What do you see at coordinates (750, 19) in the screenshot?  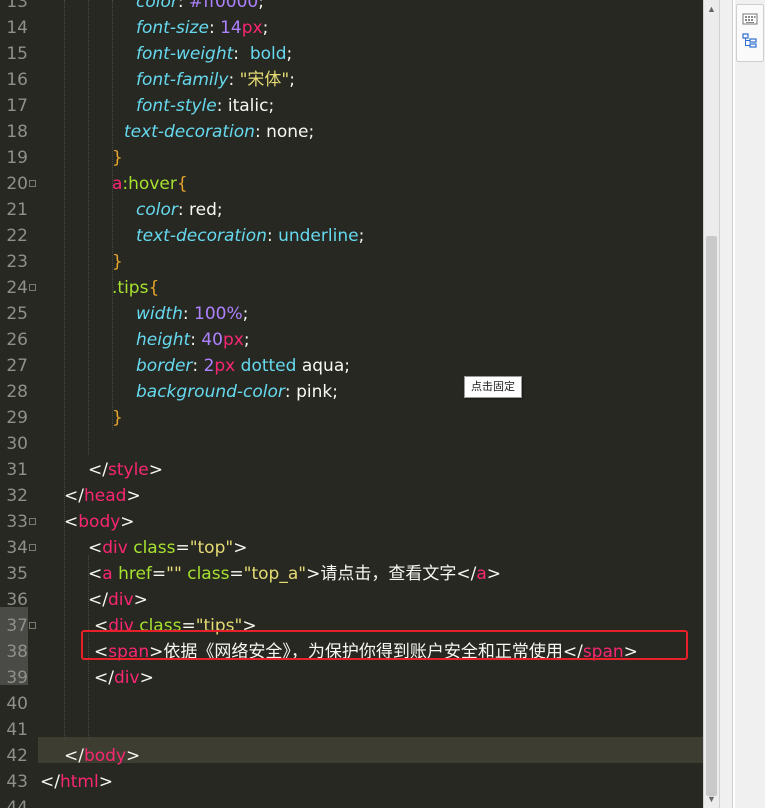 I see `keyboard-icon` at bounding box center [750, 19].